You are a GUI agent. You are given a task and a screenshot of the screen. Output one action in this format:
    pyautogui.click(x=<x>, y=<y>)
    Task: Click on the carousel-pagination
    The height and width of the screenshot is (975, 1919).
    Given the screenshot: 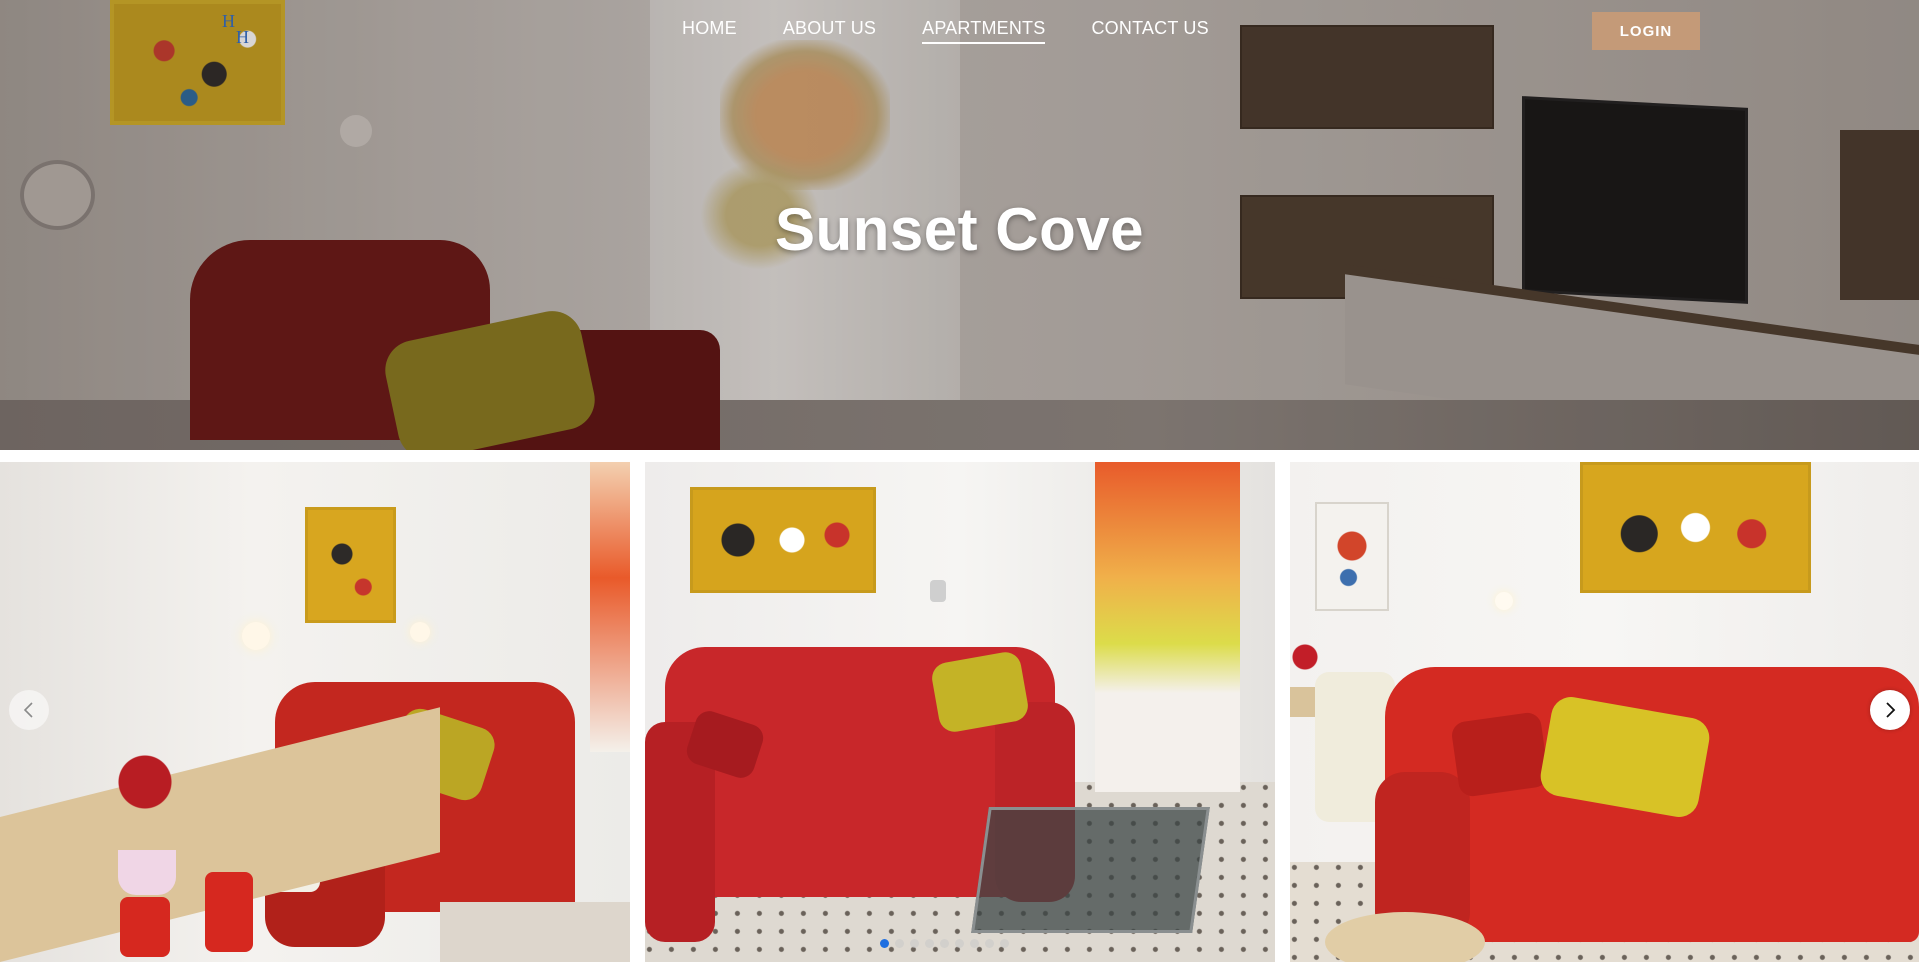 What is the action you would take?
    pyautogui.click(x=944, y=944)
    